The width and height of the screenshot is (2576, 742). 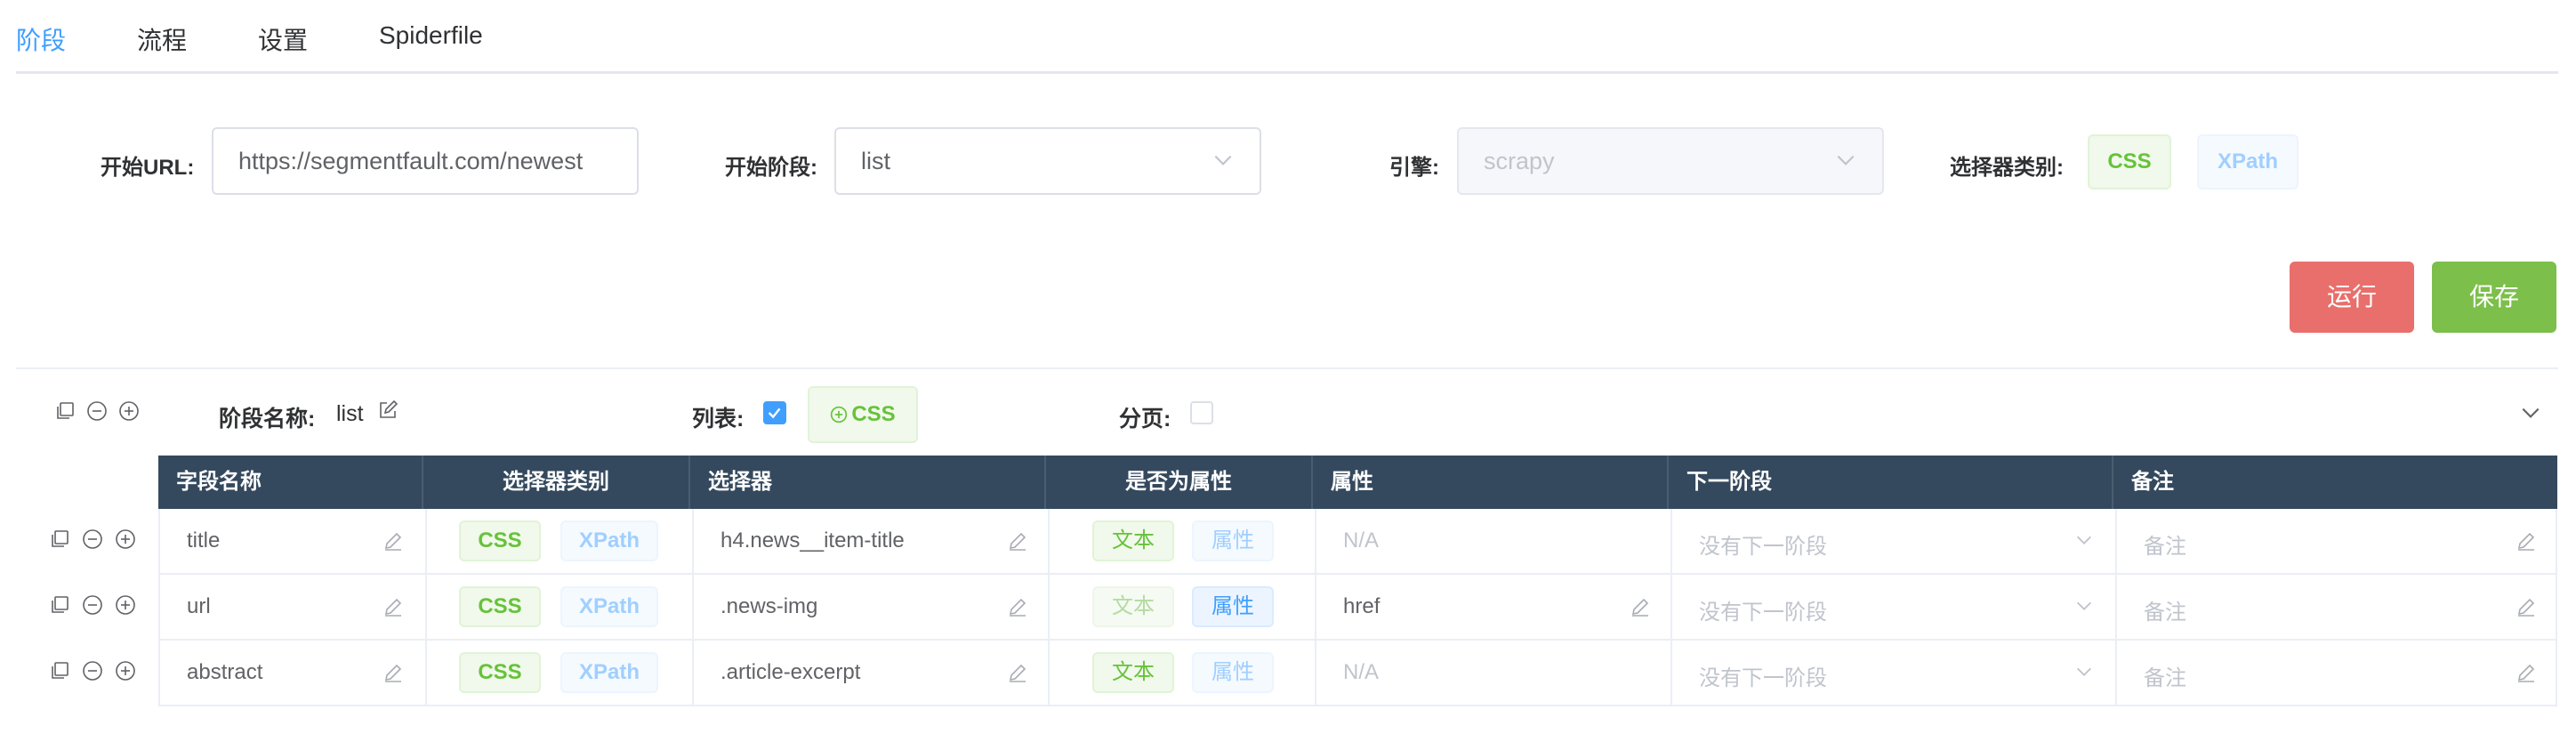 I want to click on list-css-button: CSS, so click(x=863, y=414).